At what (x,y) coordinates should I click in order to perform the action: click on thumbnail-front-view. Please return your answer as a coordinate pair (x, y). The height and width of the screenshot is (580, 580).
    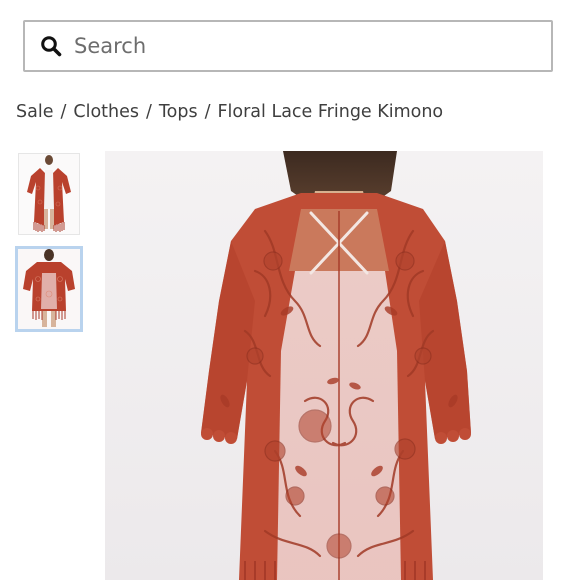
    Looking at the image, I should click on (49, 194).